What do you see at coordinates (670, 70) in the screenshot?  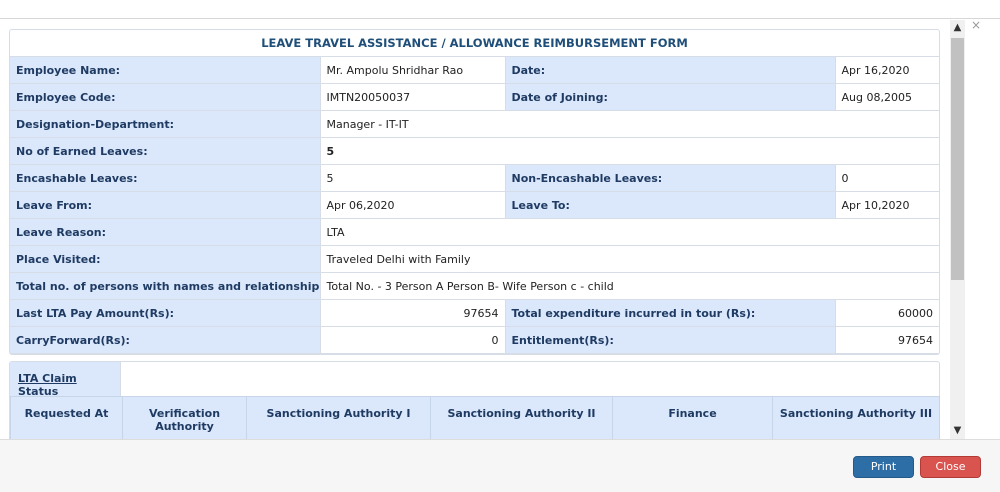 I see `date-label: Date:` at bounding box center [670, 70].